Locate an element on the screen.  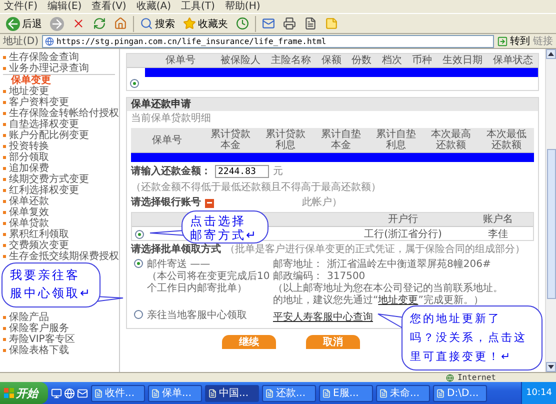
column-header: 被保险人 is located at coordinates (240, 60).